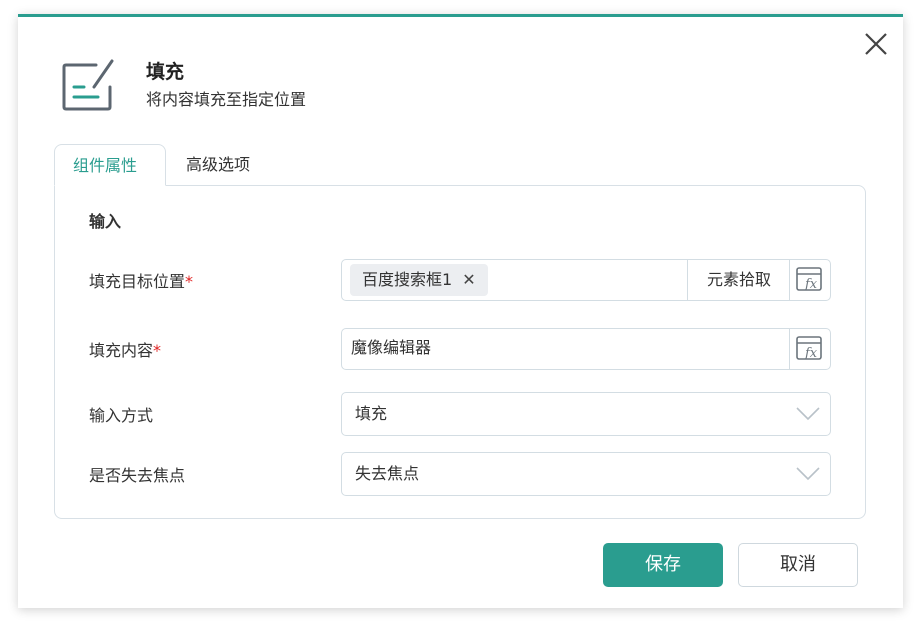  What do you see at coordinates (110, 165) in the screenshot?
I see `tab-component-properties: 组件属性` at bounding box center [110, 165].